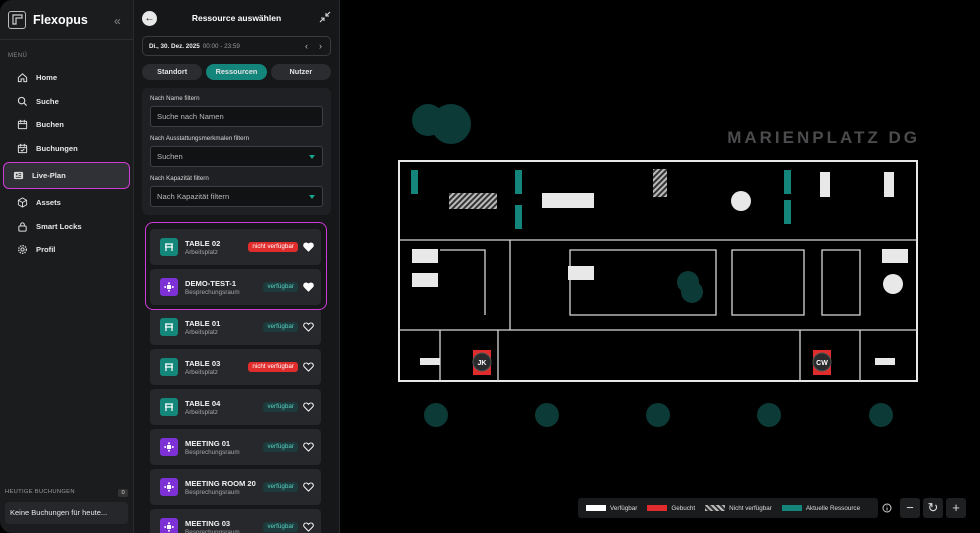 The height and width of the screenshot is (533, 980). What do you see at coordinates (236, 46) in the screenshot?
I see `date-picker: Di., 30. Dez. 2025 00:00 - 23:59 ‹ ›` at bounding box center [236, 46].